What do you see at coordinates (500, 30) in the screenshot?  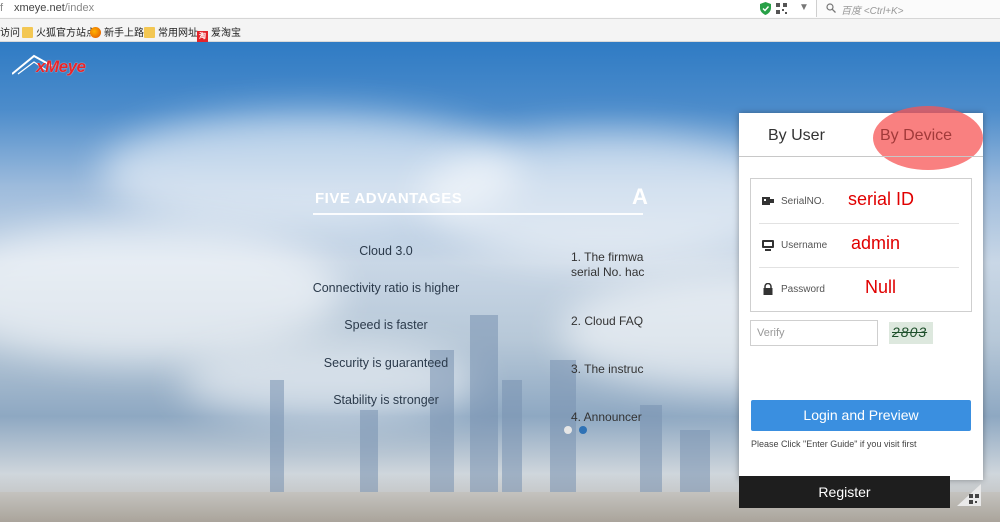 I see `bookmarks-bar: 访问 火狐官方站点 新手上路 常用网址 淘爱淘宝` at bounding box center [500, 30].